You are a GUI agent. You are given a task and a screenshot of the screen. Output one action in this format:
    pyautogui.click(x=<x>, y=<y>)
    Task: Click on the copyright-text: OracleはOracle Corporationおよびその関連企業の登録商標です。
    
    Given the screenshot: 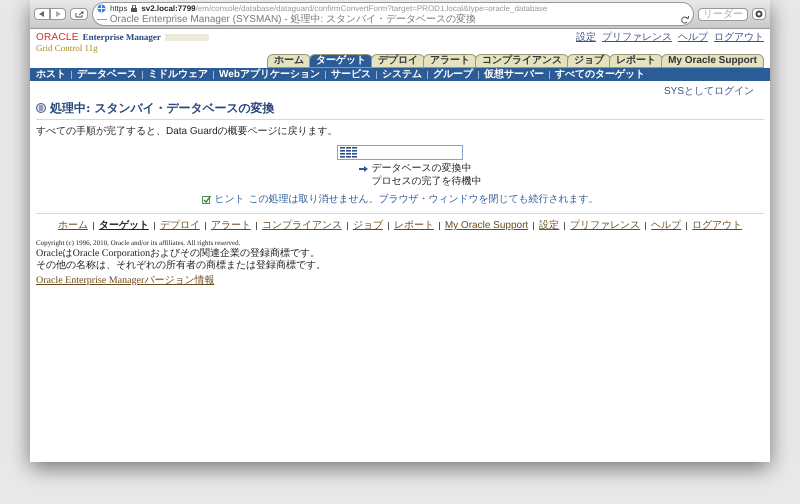 What is the action you would take?
    pyautogui.click(x=179, y=254)
    